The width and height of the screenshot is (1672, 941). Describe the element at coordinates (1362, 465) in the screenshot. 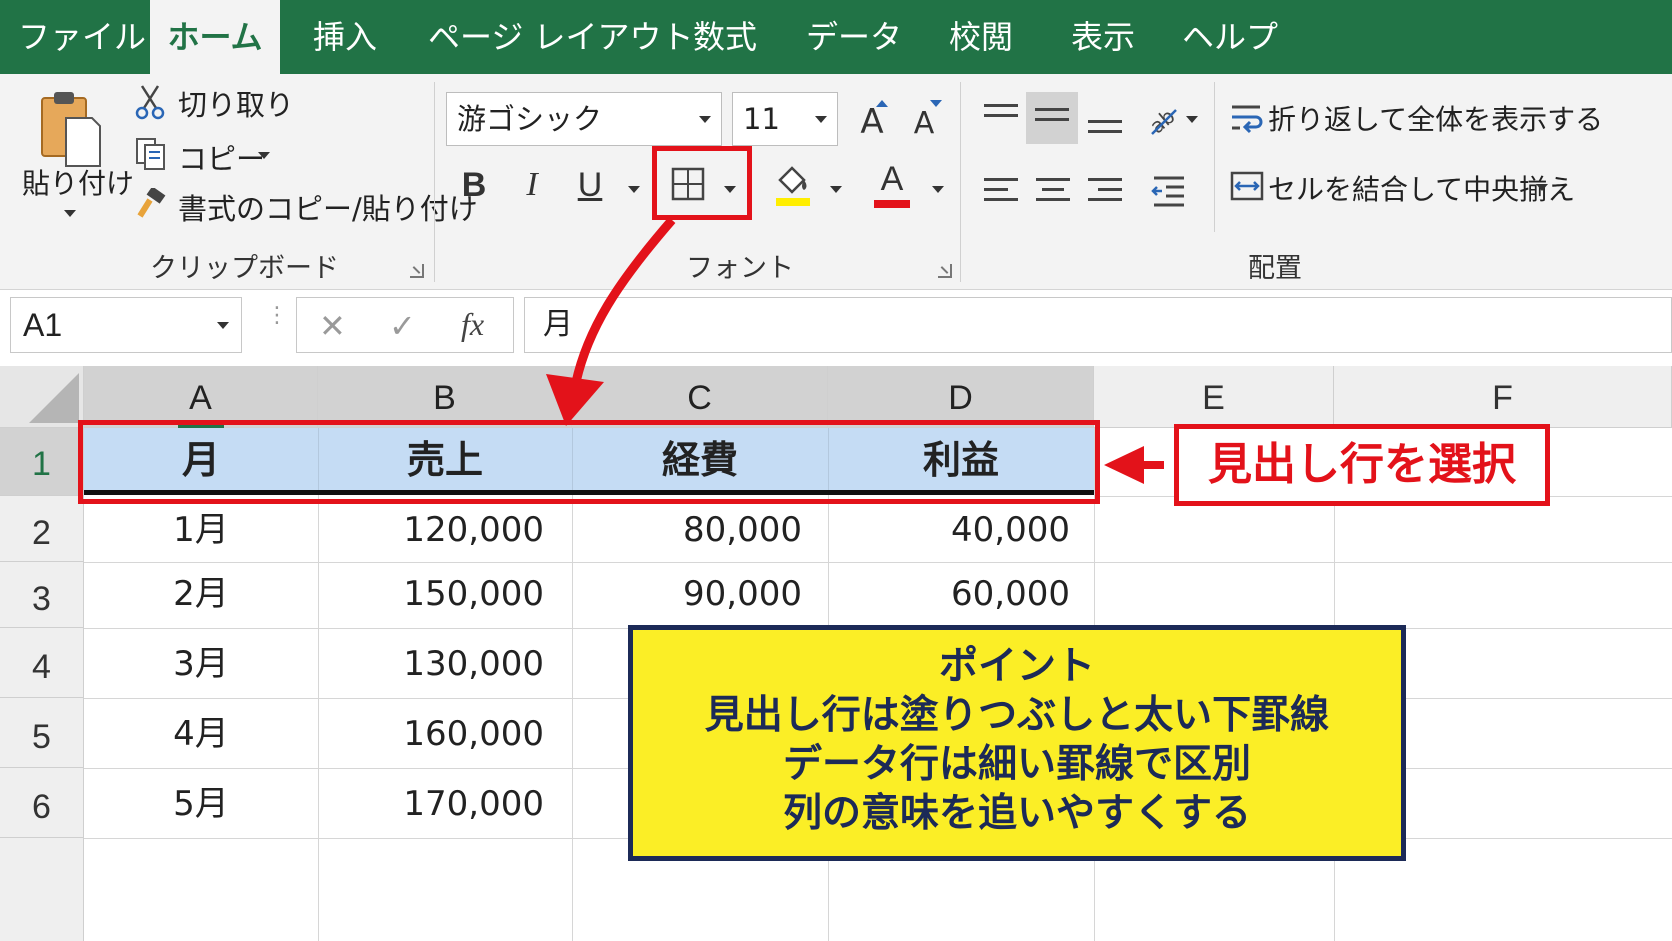

I see `select-header-callout: 見出し行を選択` at that location.